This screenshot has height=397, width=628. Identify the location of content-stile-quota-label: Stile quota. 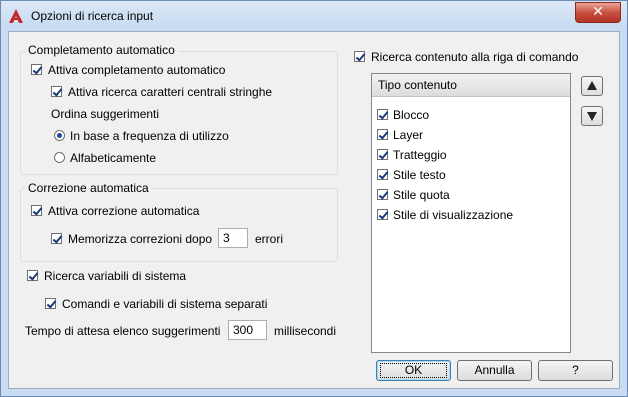
(421, 195).